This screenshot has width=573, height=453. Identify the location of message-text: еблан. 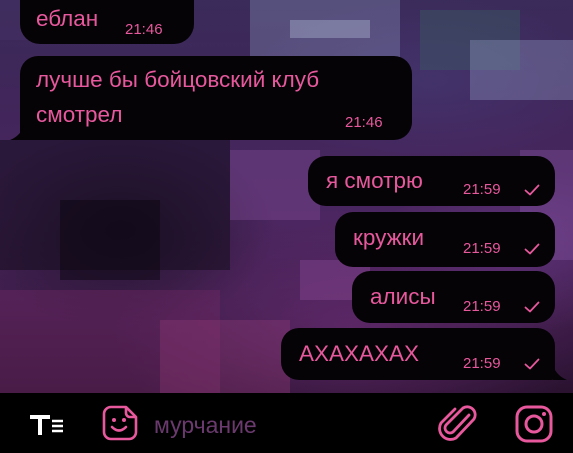
(67, 18).